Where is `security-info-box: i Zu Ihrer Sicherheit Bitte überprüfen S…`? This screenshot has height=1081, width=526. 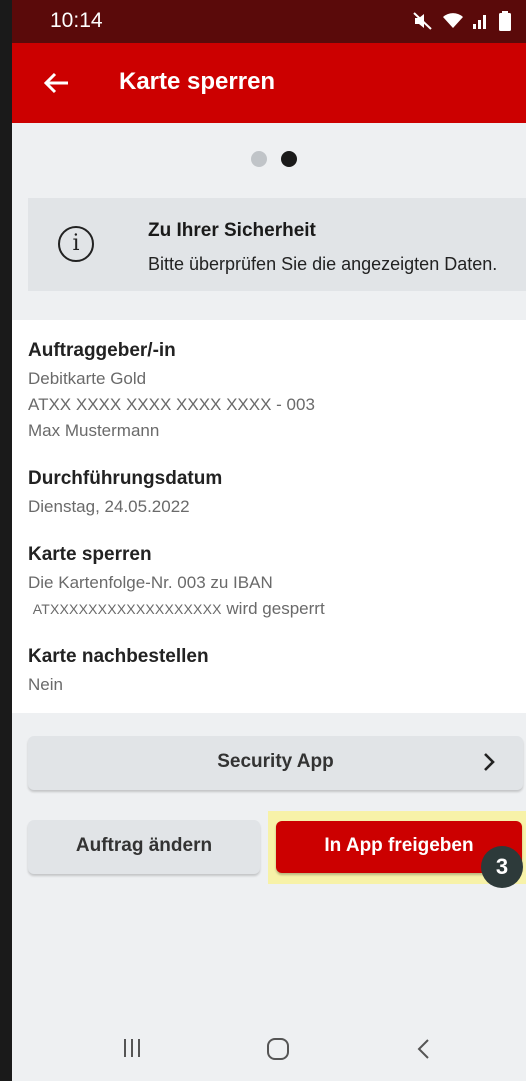
security-info-box: i Zu Ihrer Sicherheit Bitte überprüfen S… is located at coordinates (277, 244).